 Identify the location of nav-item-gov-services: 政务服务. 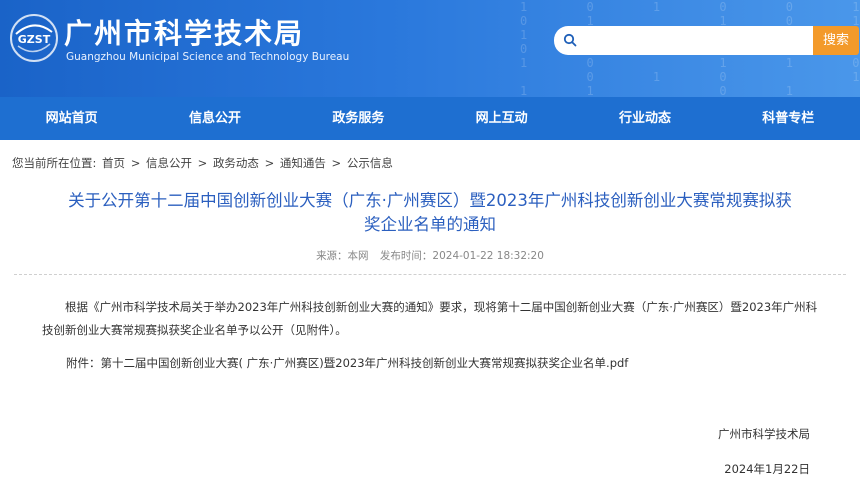
(358, 118).